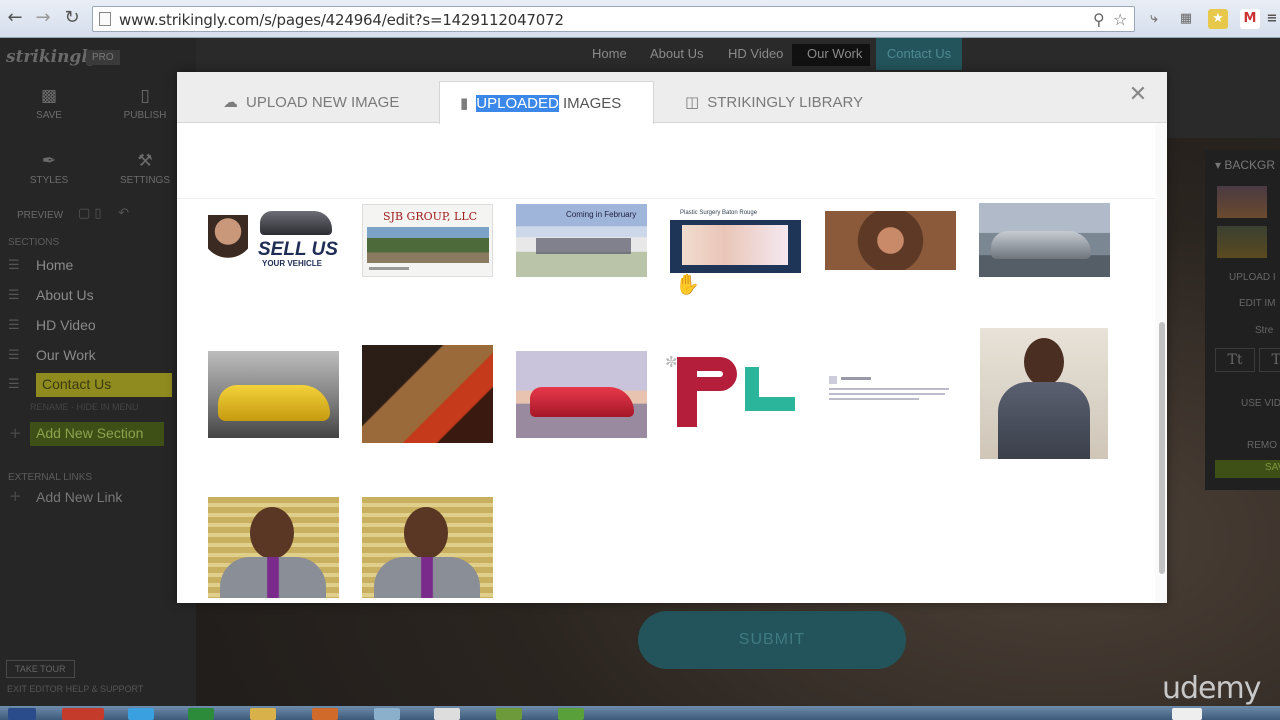 The width and height of the screenshot is (1280, 720). What do you see at coordinates (890, 240) in the screenshot?
I see `thumbnail-woman-hair` at bounding box center [890, 240].